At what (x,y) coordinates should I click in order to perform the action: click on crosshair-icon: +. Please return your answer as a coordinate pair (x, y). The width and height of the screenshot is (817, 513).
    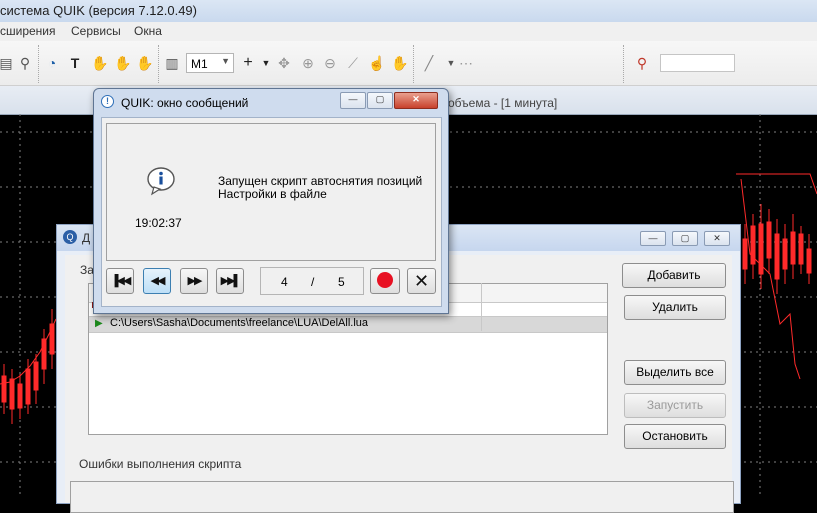
    Looking at the image, I should click on (248, 63).